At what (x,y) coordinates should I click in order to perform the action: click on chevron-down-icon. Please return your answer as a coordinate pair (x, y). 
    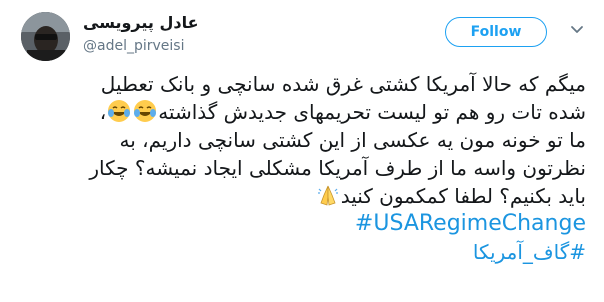
    Looking at the image, I should click on (577, 29).